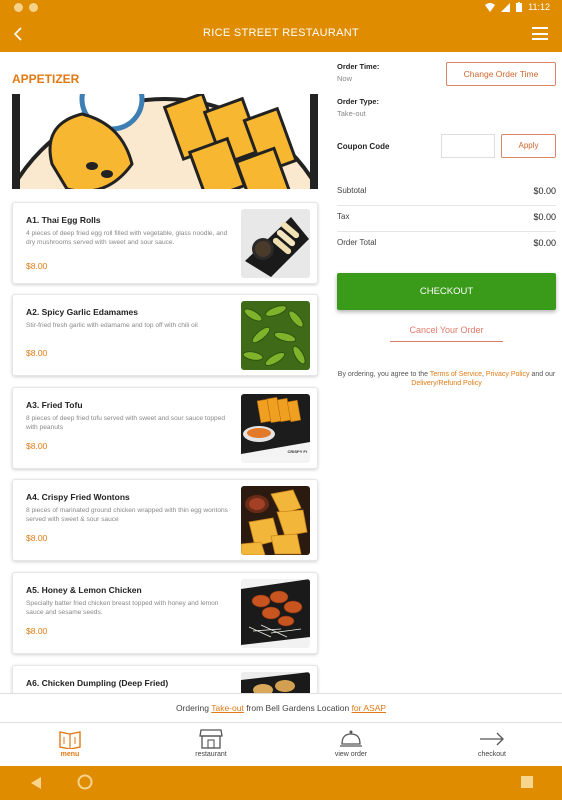  Describe the element at coordinates (275, 428) in the screenshot. I see `menu-item-photo: CRISPY FI` at that location.